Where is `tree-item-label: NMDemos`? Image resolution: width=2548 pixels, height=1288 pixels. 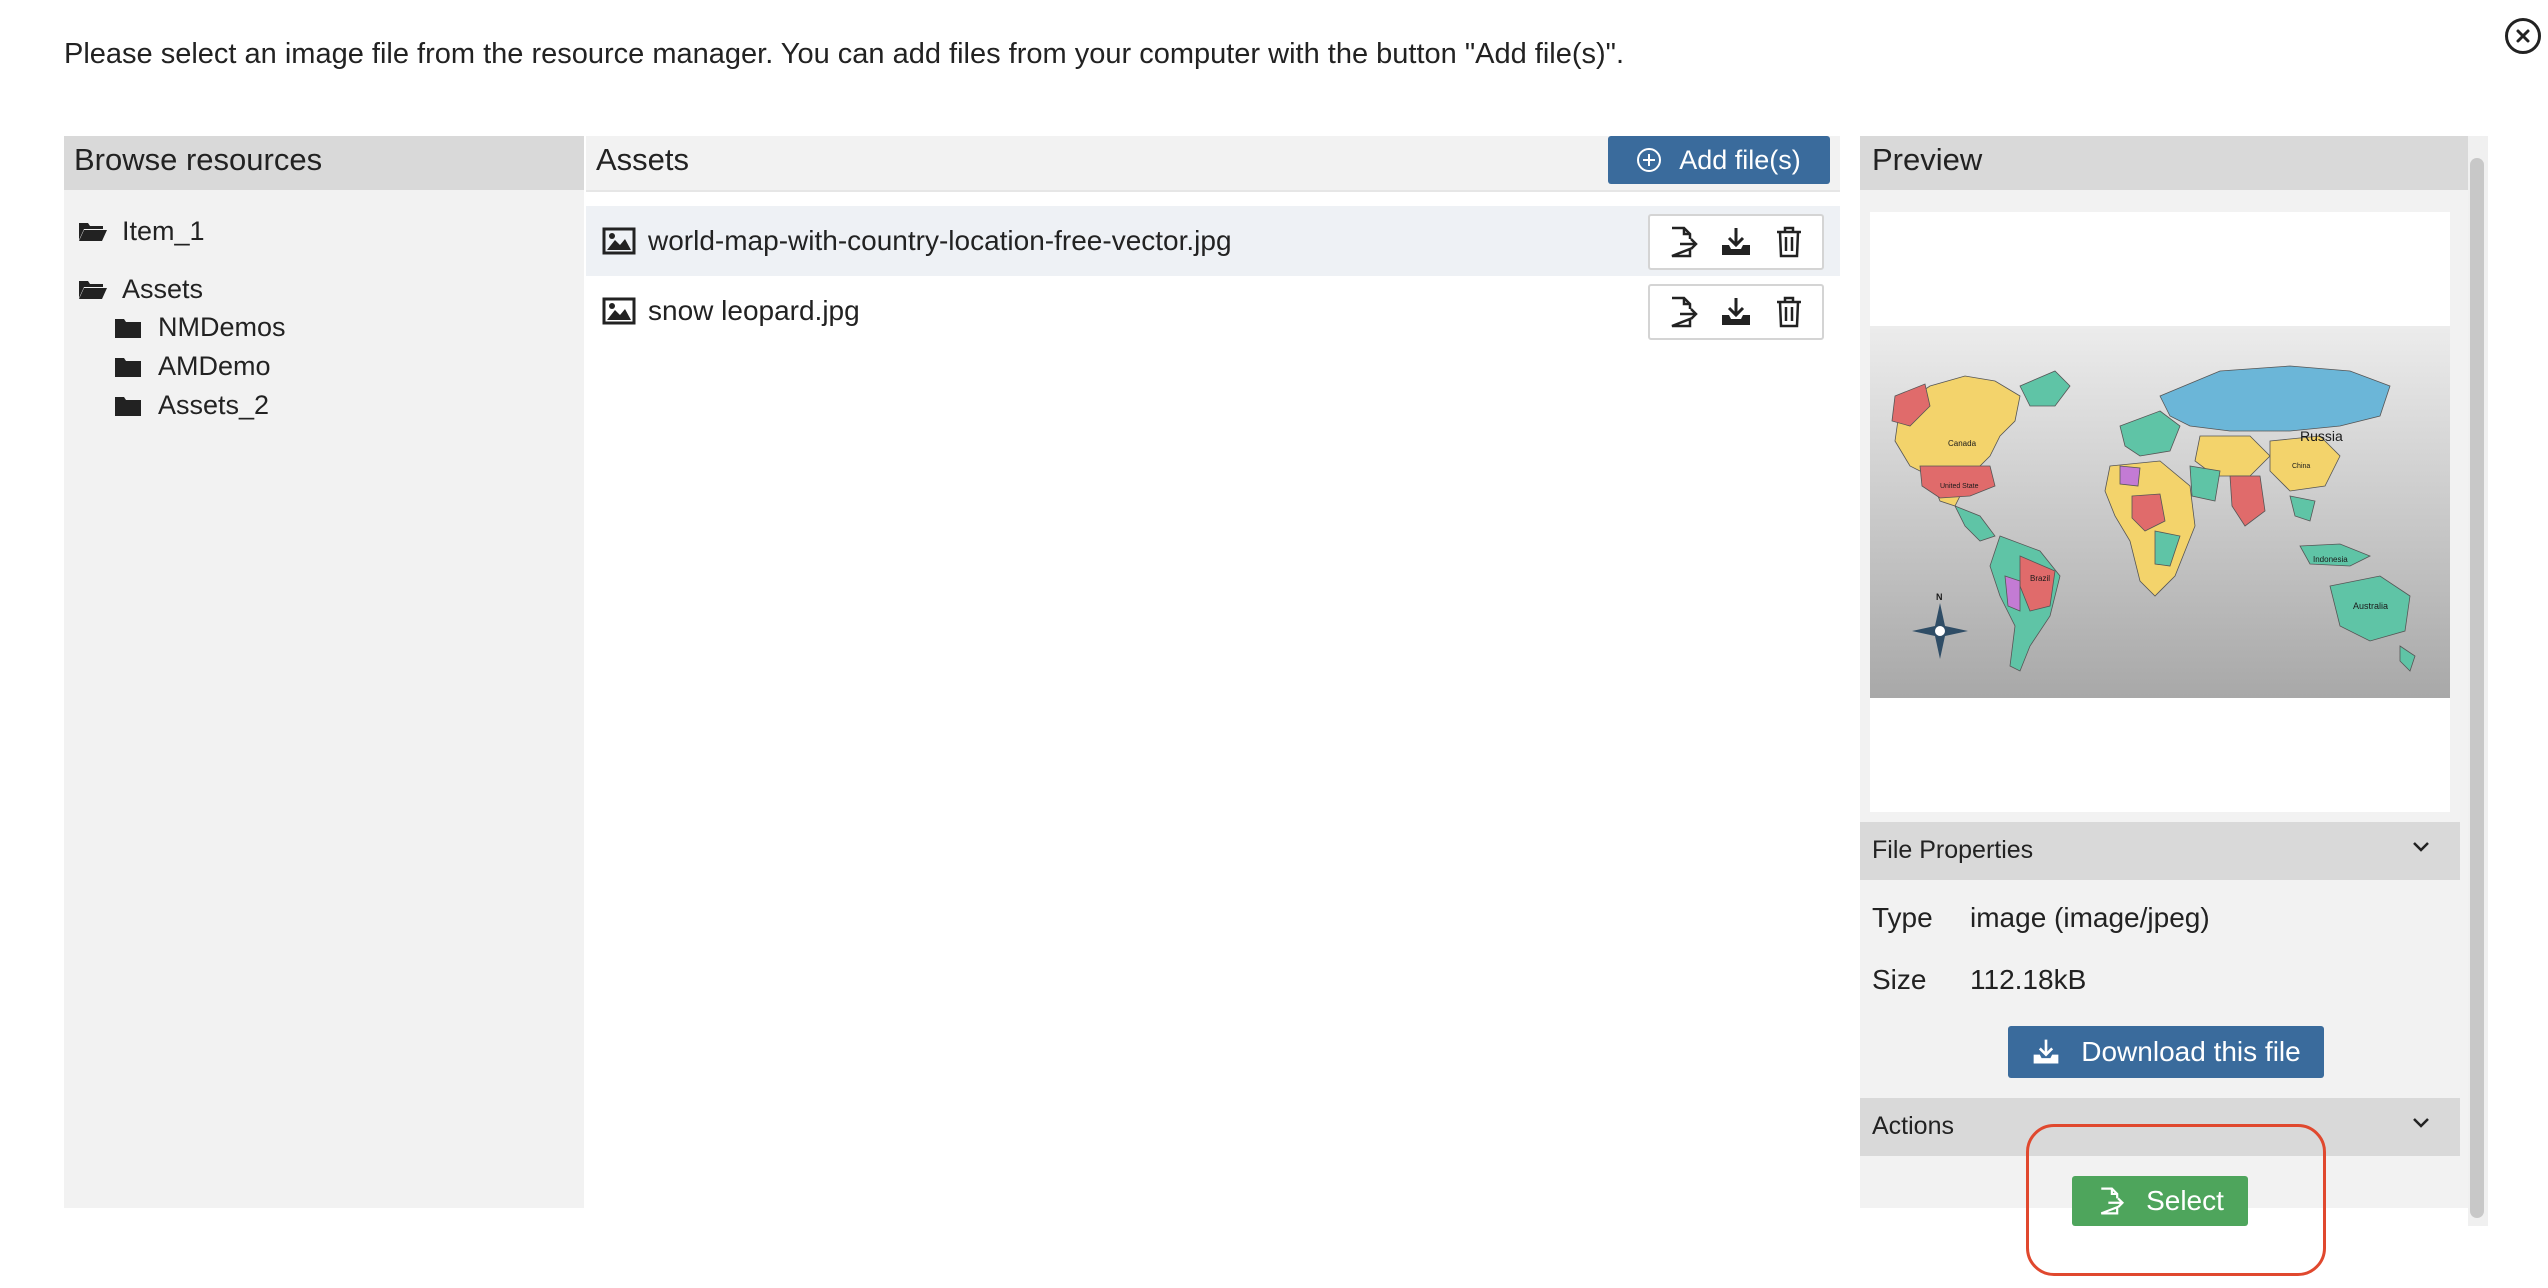
tree-item-label: NMDemos is located at coordinates (222, 327).